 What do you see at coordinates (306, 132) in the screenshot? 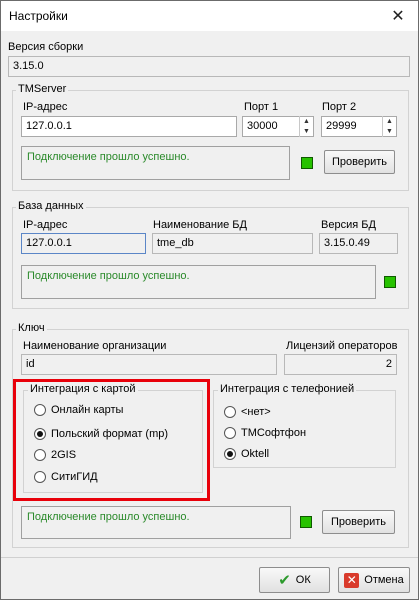
I see `port1-down-icon: ▼` at bounding box center [306, 132].